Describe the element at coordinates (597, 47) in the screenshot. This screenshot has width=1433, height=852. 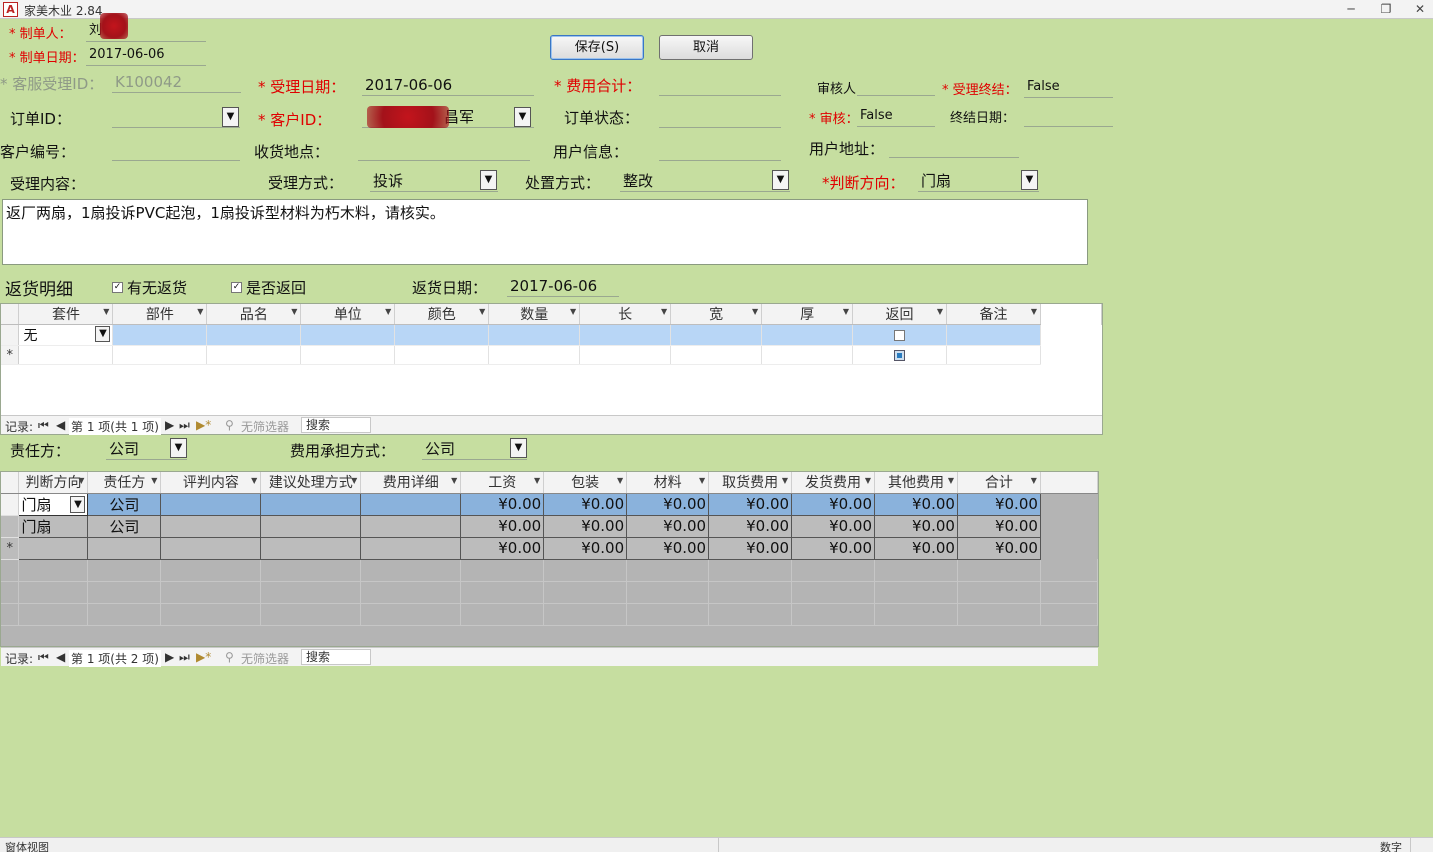
I see `save-button: 保存(S)` at that location.